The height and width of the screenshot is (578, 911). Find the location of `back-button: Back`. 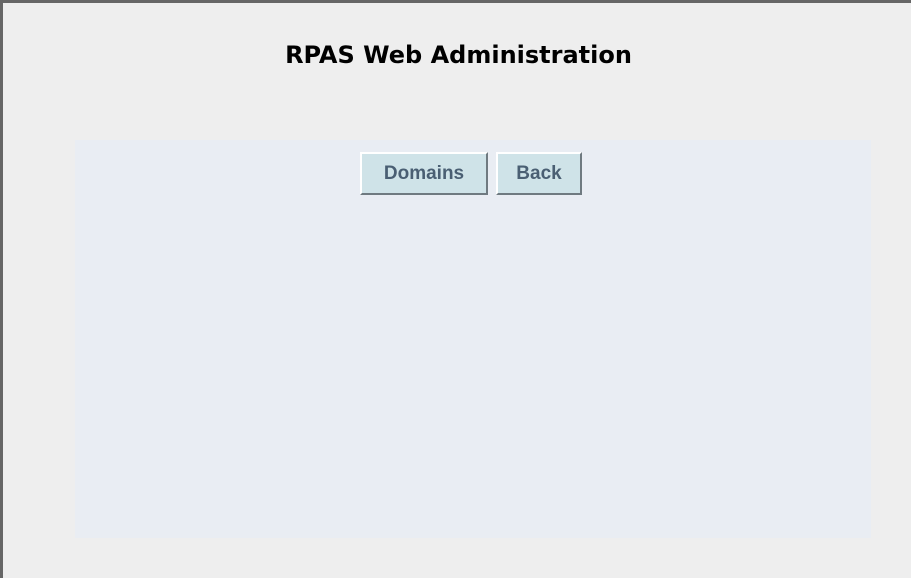

back-button: Back is located at coordinates (539, 173).